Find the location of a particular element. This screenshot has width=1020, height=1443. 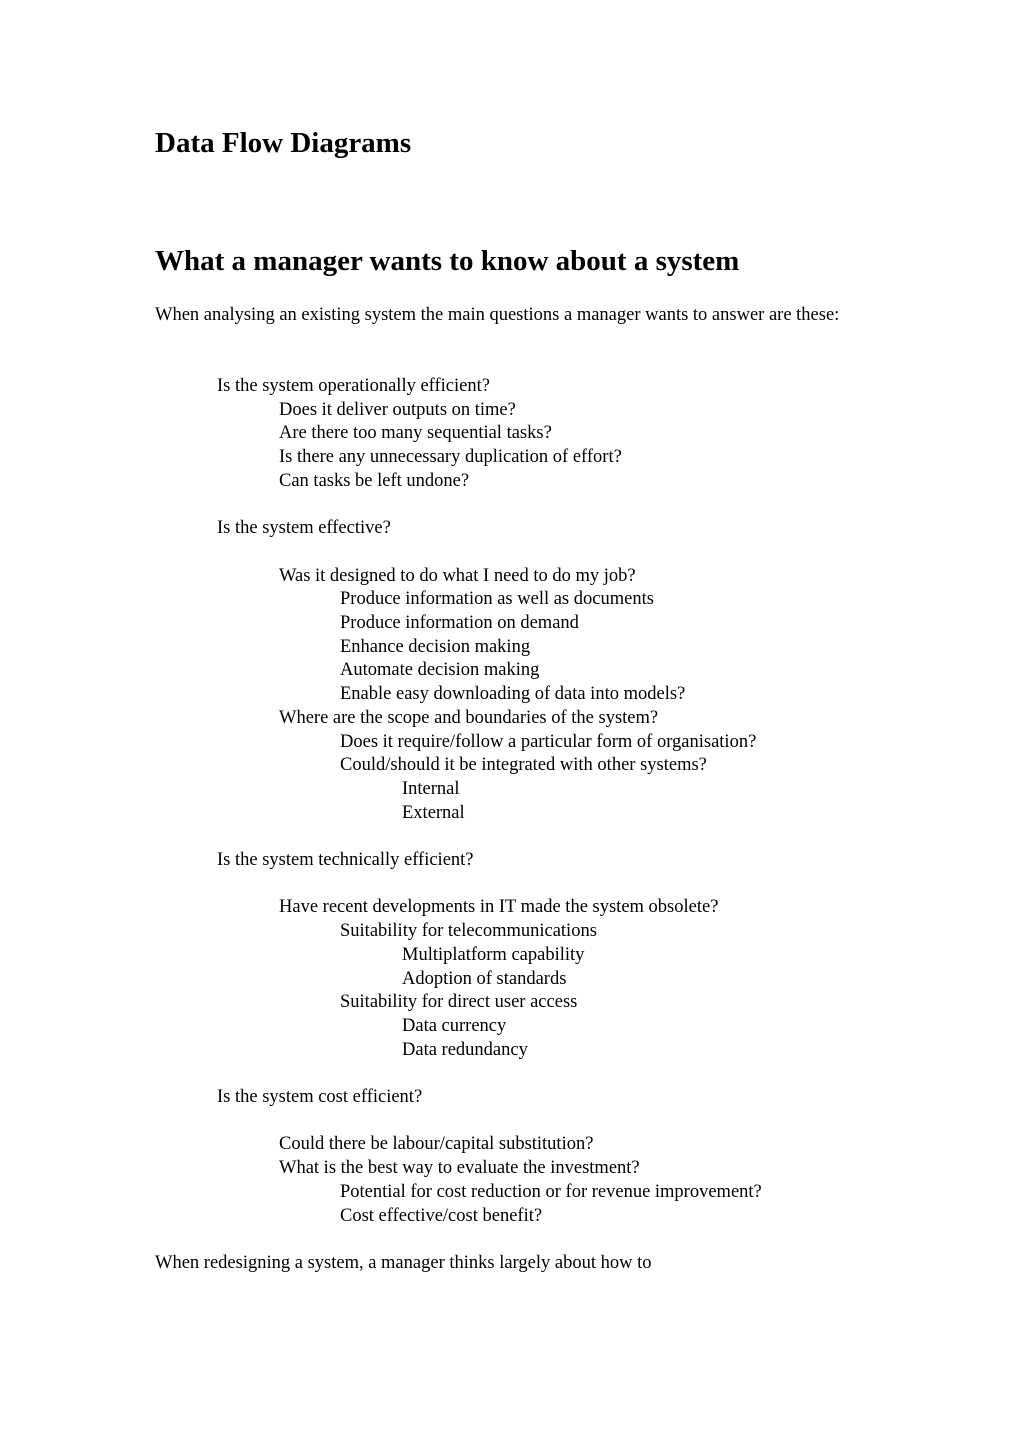

document-title: Data Flow Diagrams is located at coordinates (283, 143).